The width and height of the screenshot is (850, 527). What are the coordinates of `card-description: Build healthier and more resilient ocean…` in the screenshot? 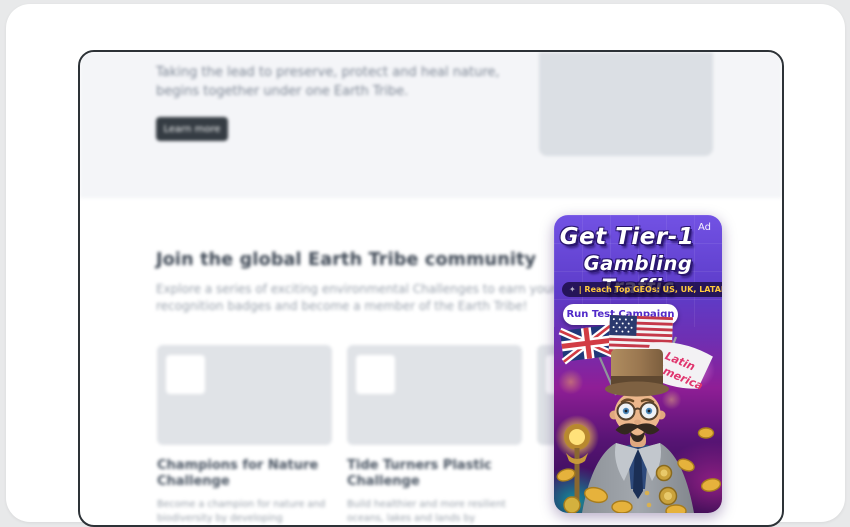 It's located at (426, 511).